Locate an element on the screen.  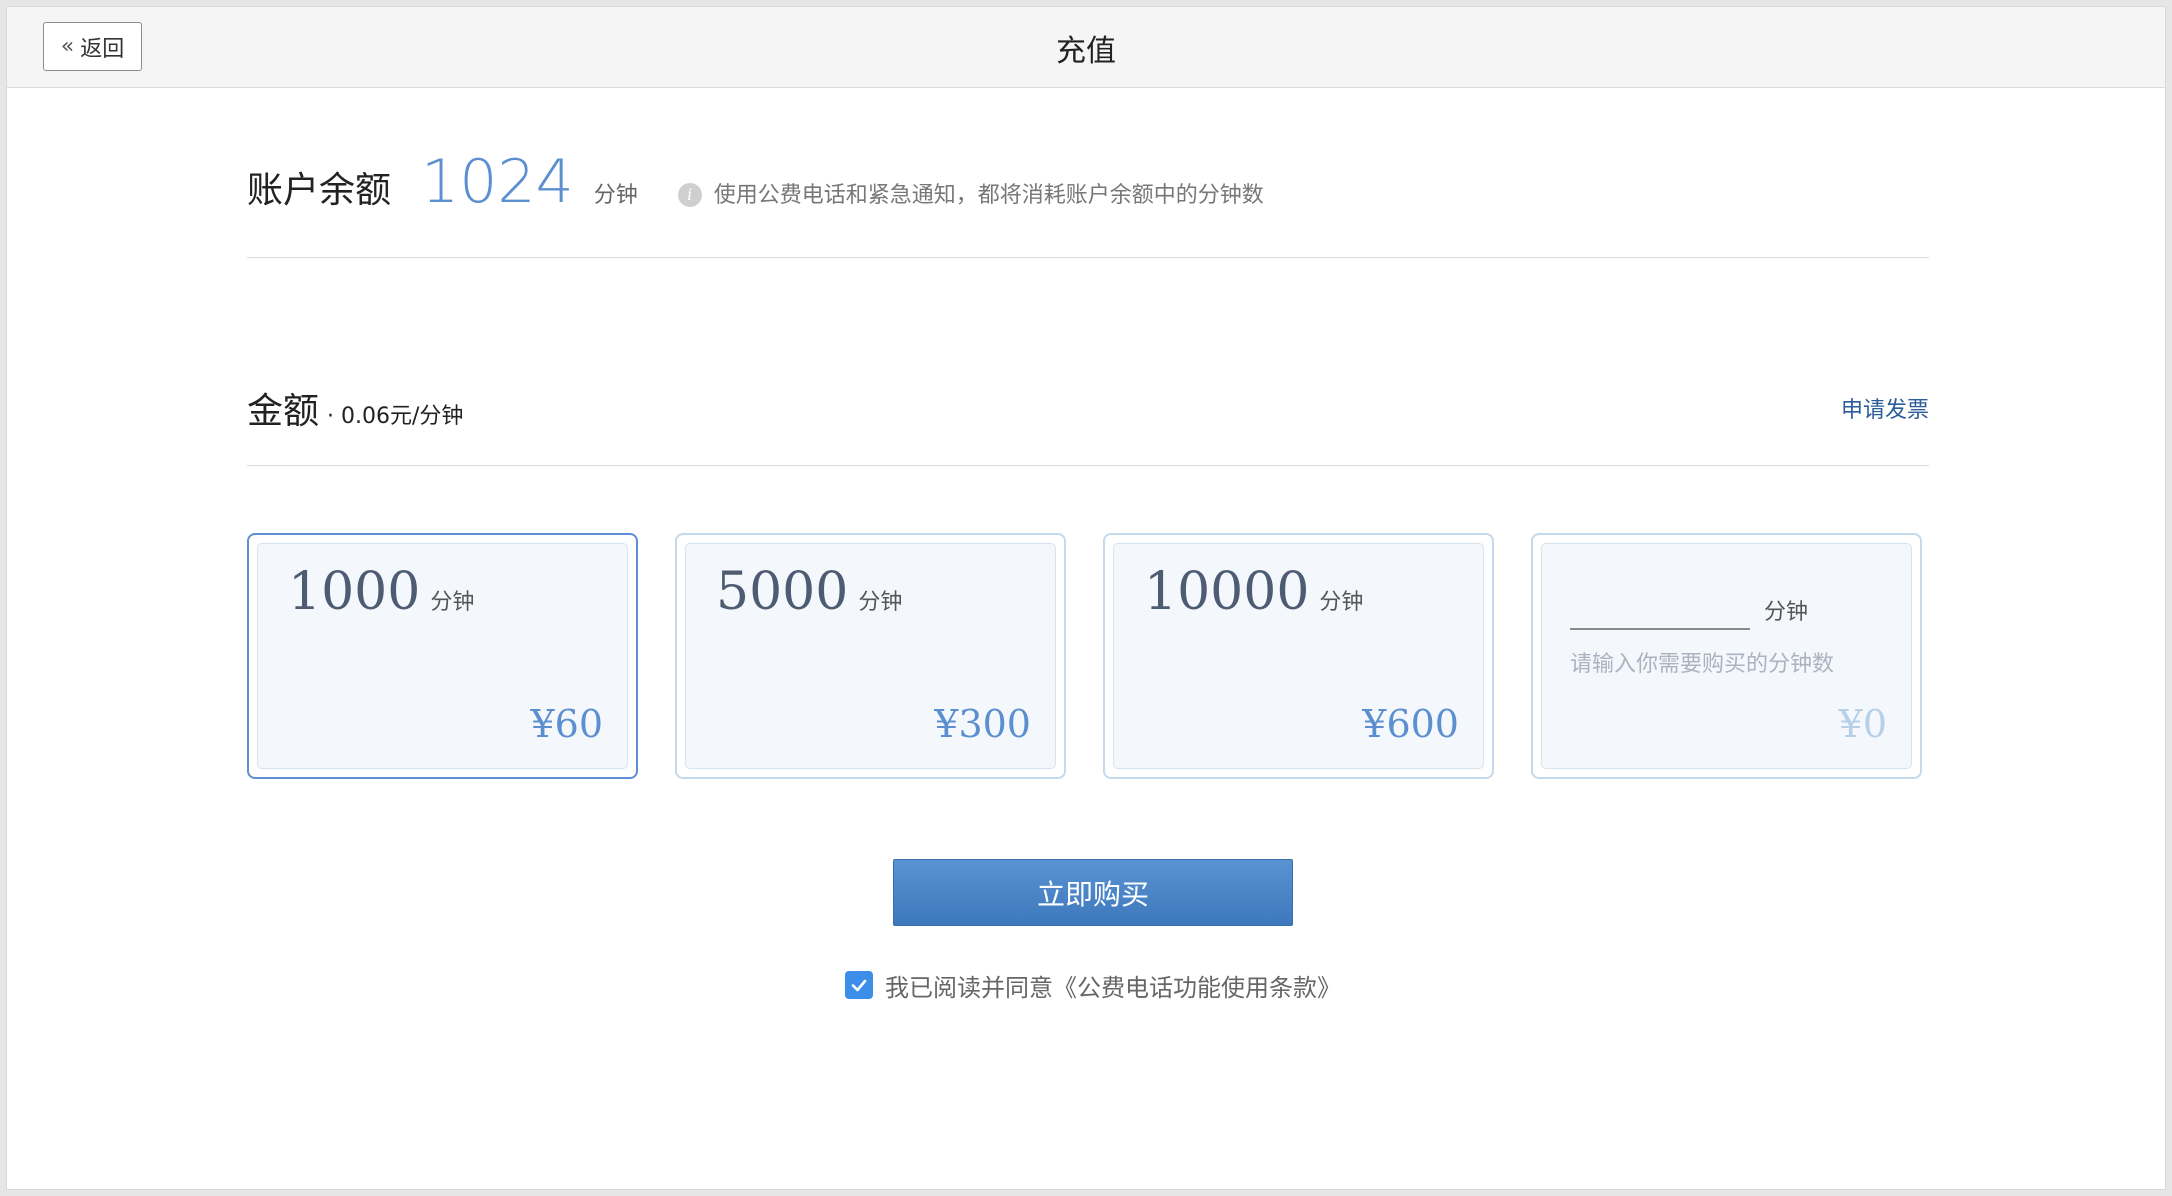
balance-row: 账户余额 1024 分钟 i 使用公费电话和紧急通知，都将消耗账户余额中的分钟数 is located at coordinates (1088, 182).